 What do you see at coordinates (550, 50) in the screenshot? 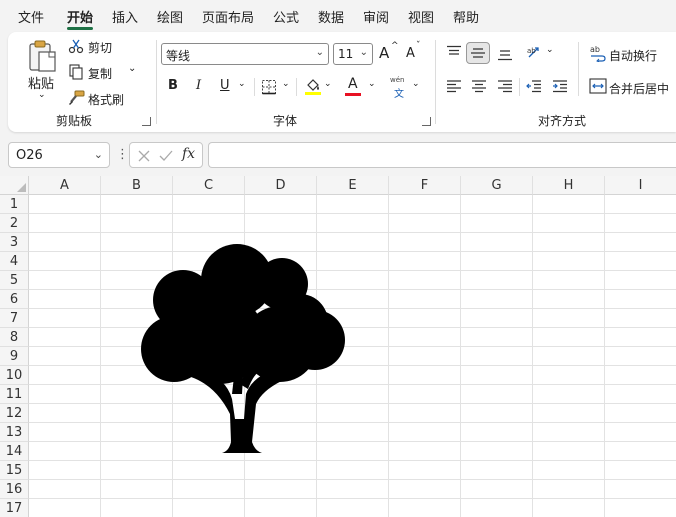
I see `orientation-dropdown-icon: ⌄` at bounding box center [550, 50].